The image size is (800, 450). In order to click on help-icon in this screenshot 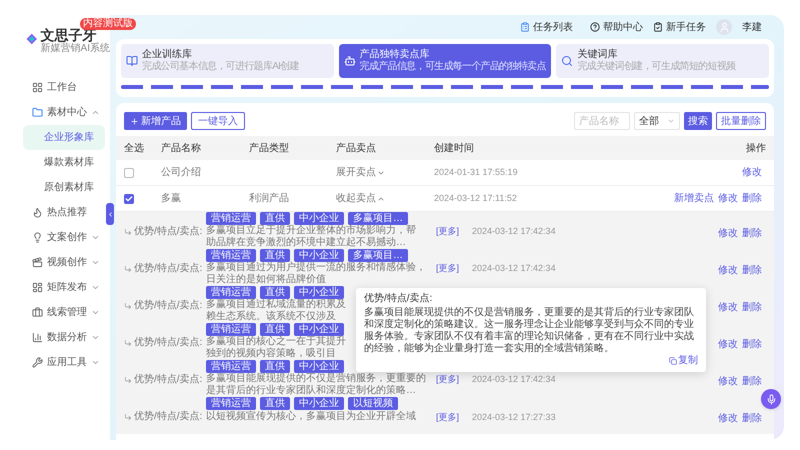, I will do `click(595, 27)`.